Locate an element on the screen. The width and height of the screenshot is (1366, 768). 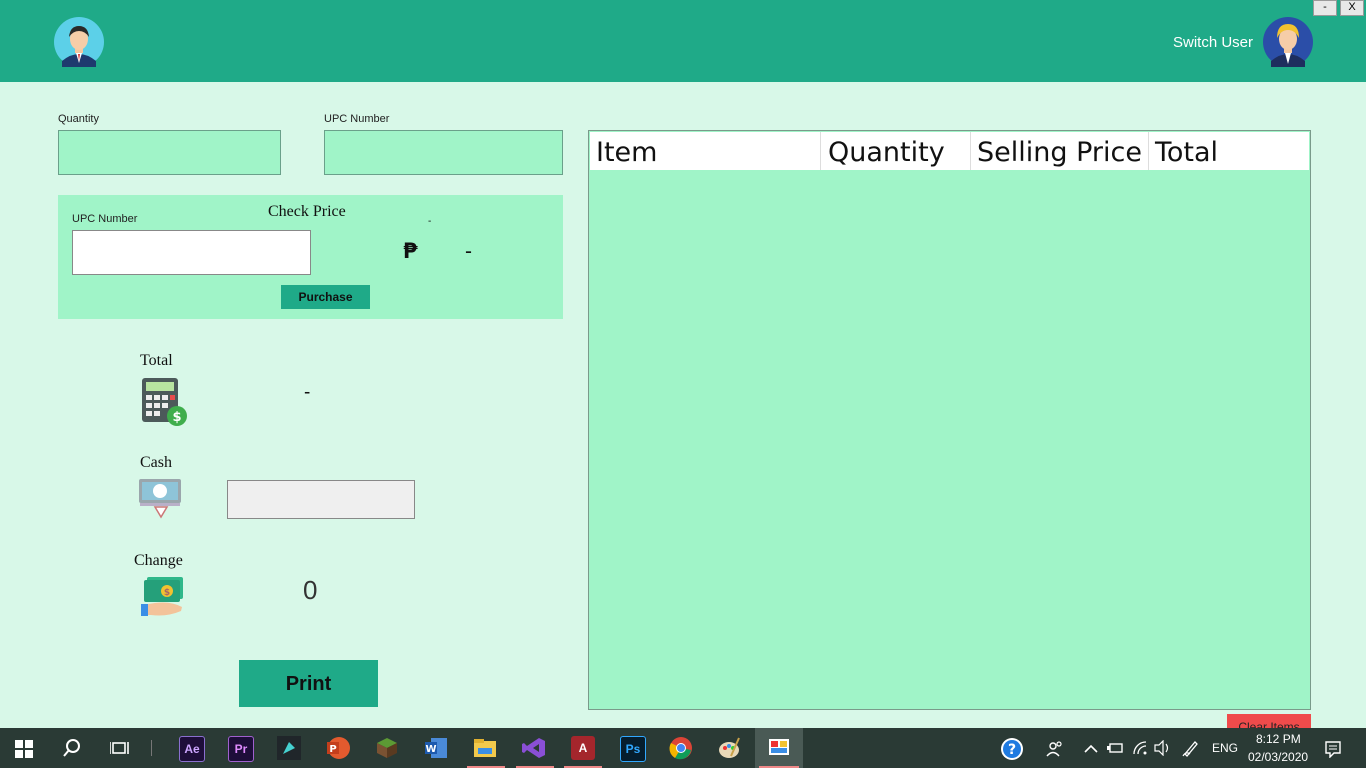
access-icon: A is located at coordinates (583, 748).